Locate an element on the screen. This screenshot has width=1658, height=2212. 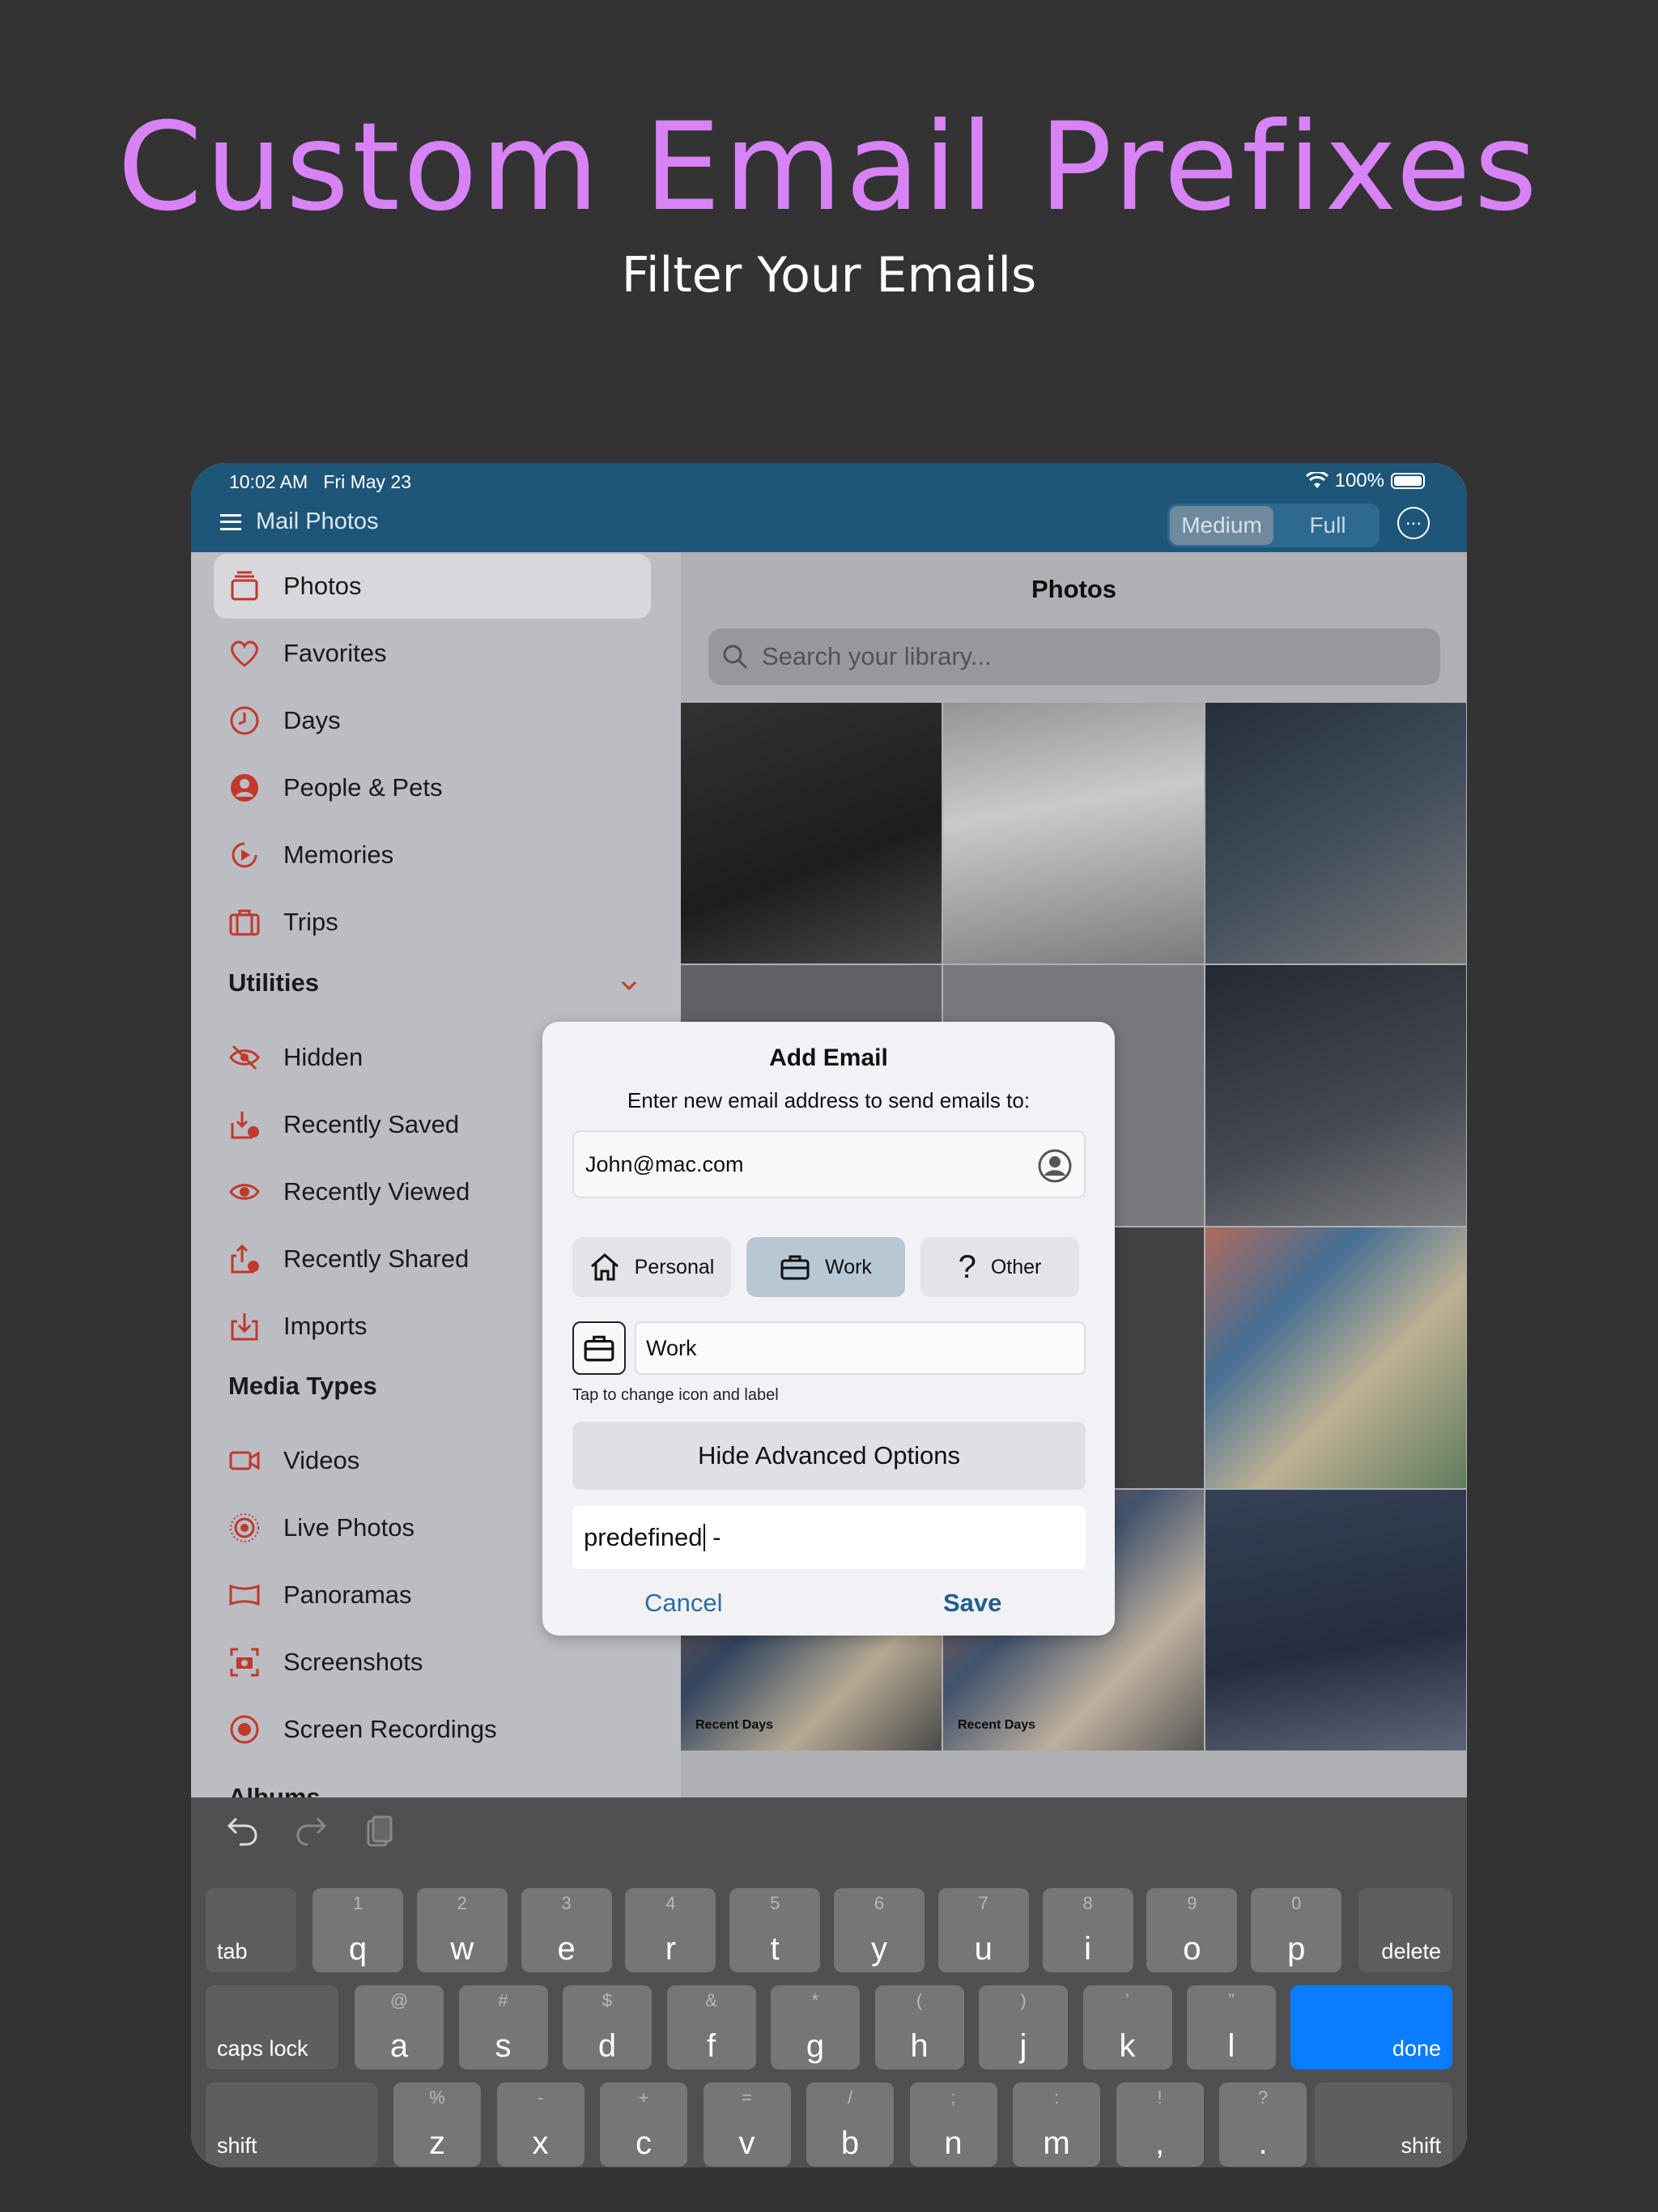
heart-icon is located at coordinates (244, 653).